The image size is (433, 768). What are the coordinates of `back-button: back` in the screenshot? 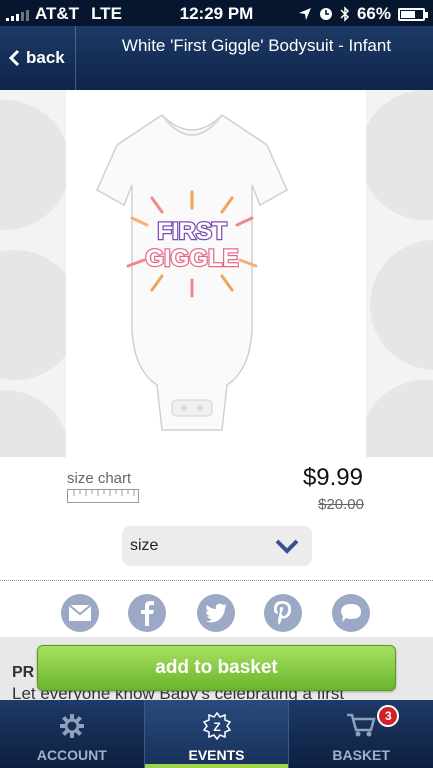 It's located at (38, 58).